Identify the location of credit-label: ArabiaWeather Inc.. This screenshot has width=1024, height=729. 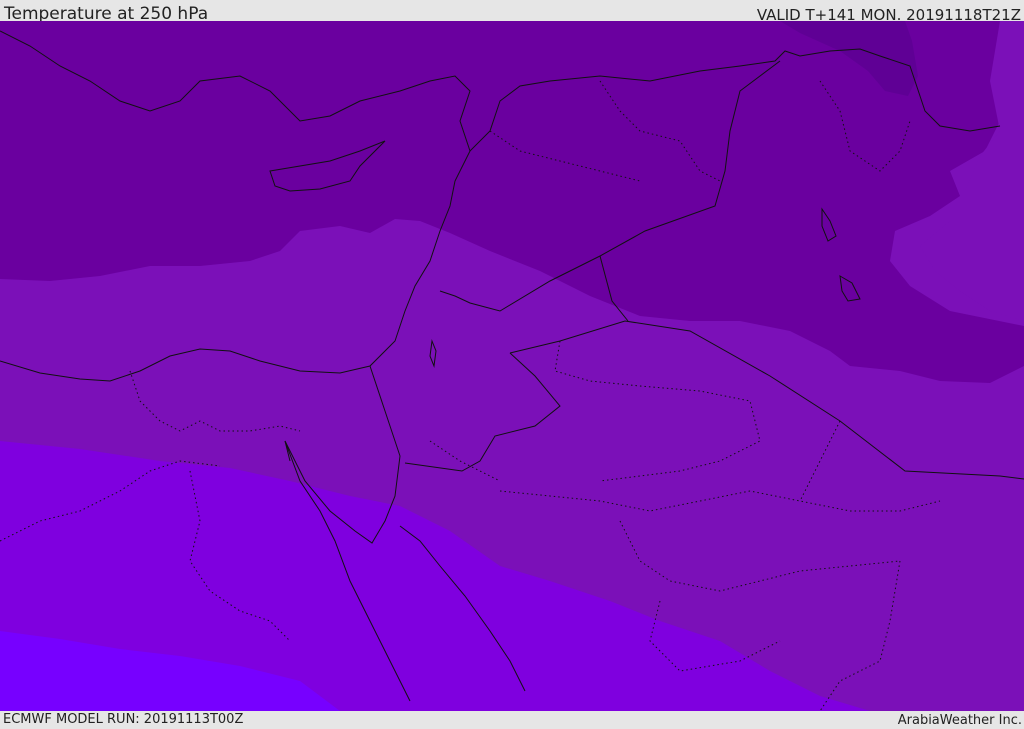
(959, 720).